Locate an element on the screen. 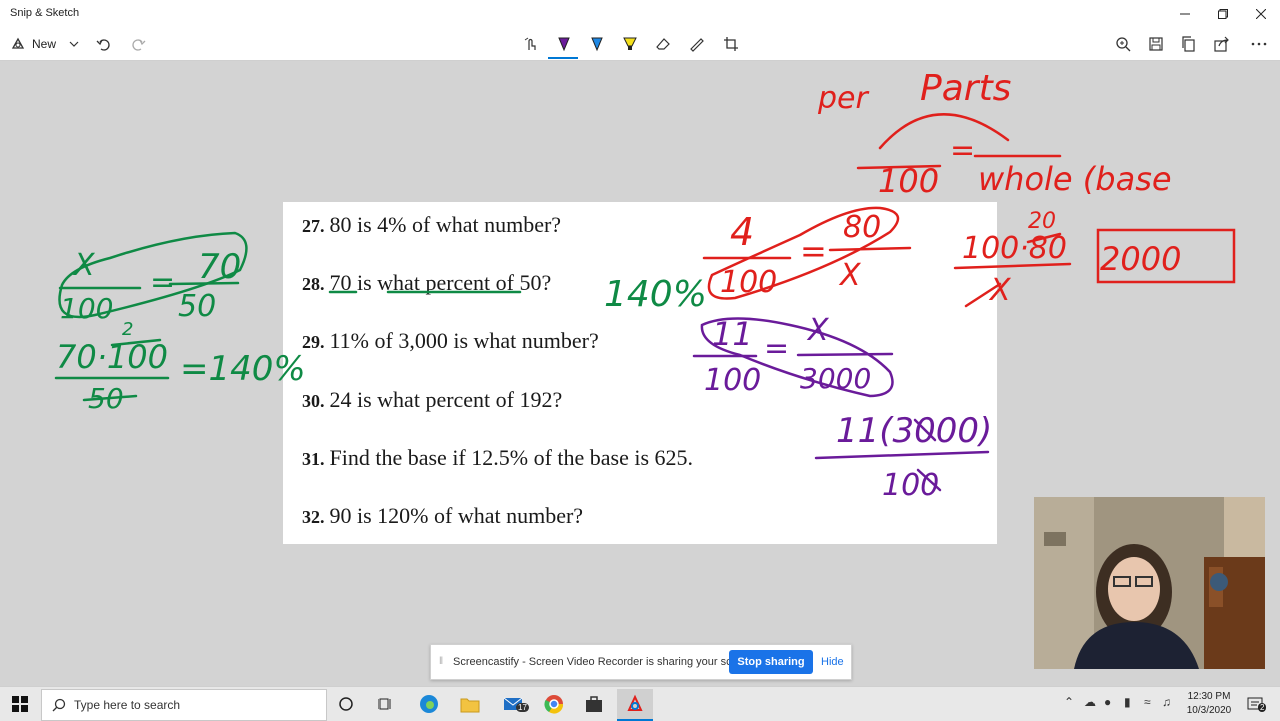 The width and height of the screenshot is (1280, 721). problem-32: 32. 90 is 120% of what number? is located at coordinates (442, 516).